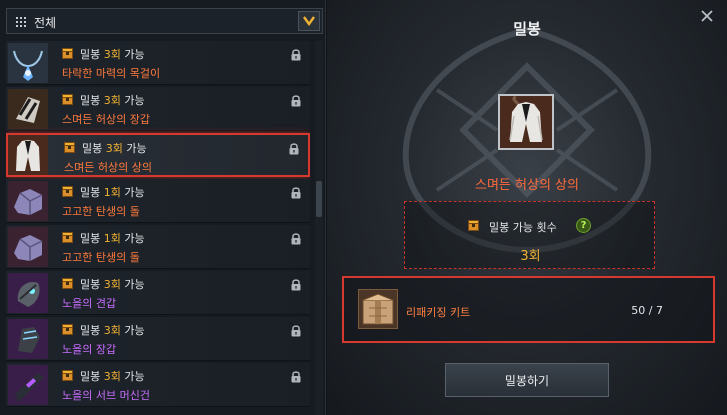  Describe the element at coordinates (523, 227) in the screenshot. I see `seal-count-label: 밀봉 가능 횟수` at that location.